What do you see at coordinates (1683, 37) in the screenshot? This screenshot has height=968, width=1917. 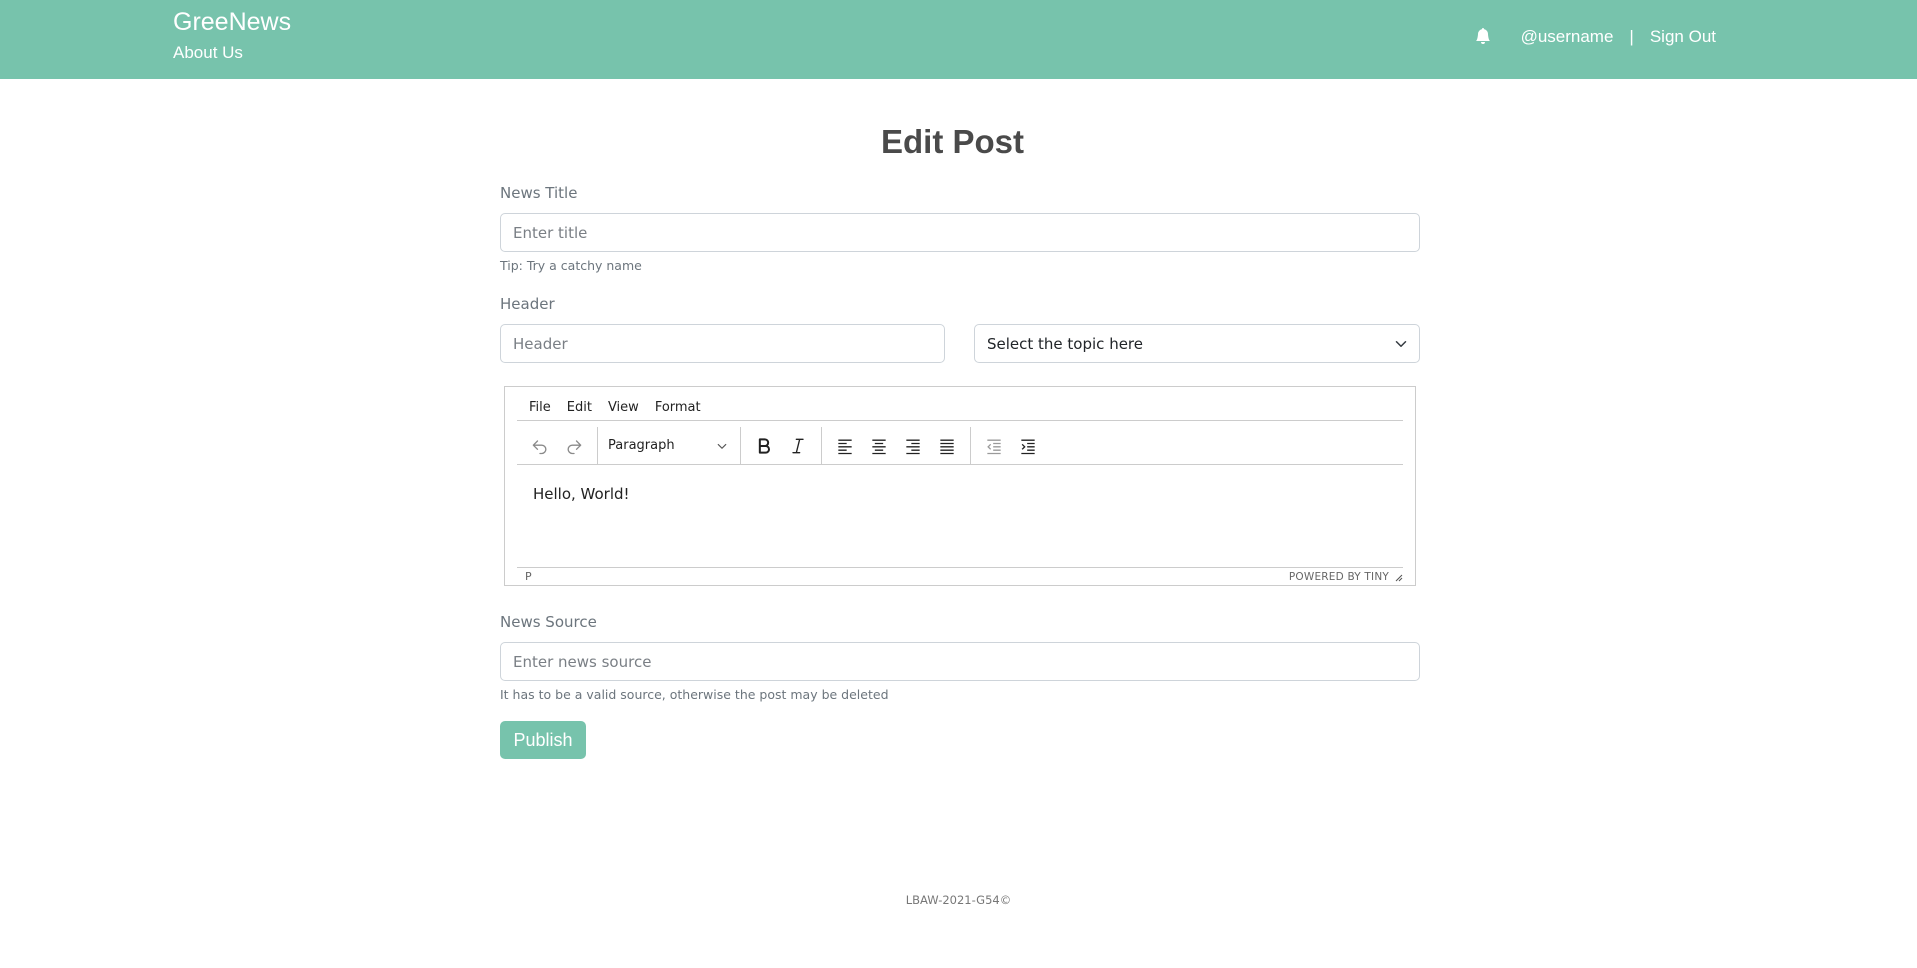 I see `sign-out-link: Sign Out` at bounding box center [1683, 37].